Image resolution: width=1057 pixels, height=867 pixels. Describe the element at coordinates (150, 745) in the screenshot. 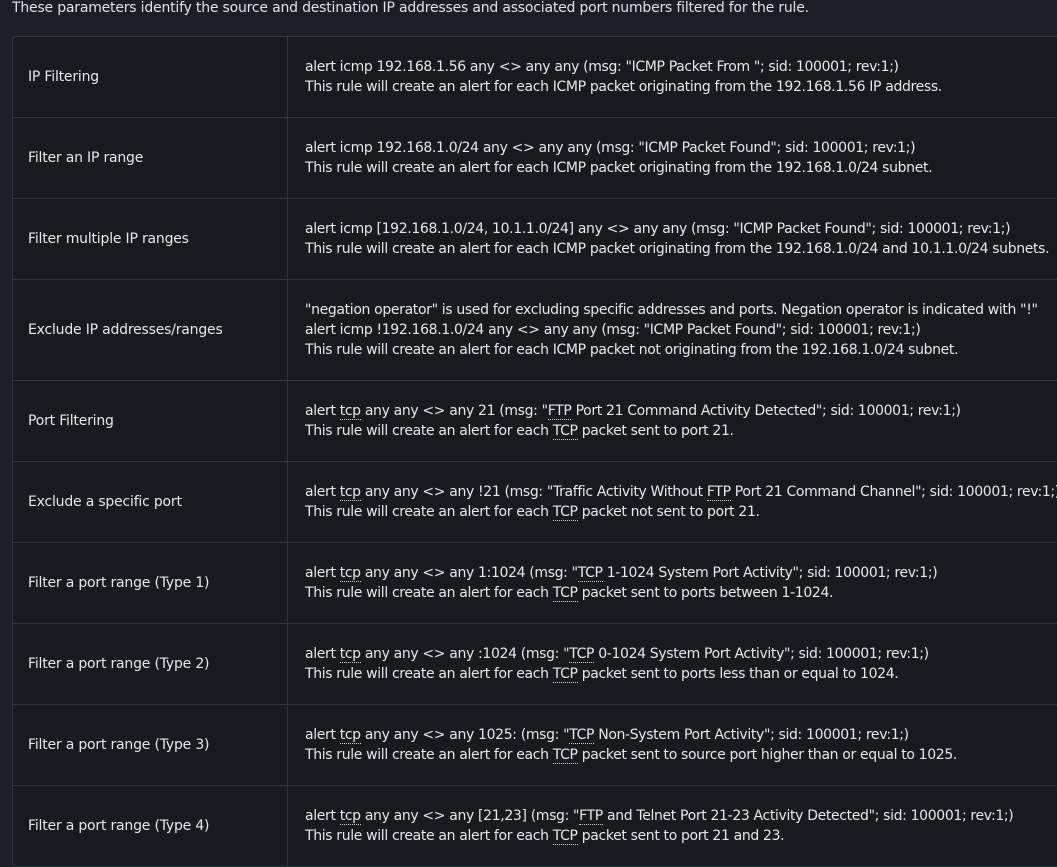

I see `row-label: Filter a port range (Type 3)` at that location.